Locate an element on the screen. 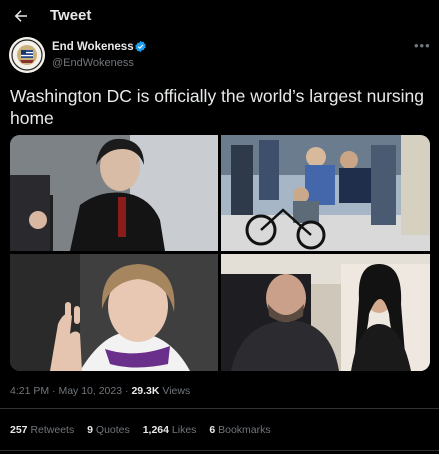 The image size is (439, 454). author-handle: @EndWokeness is located at coordinates (93, 63).